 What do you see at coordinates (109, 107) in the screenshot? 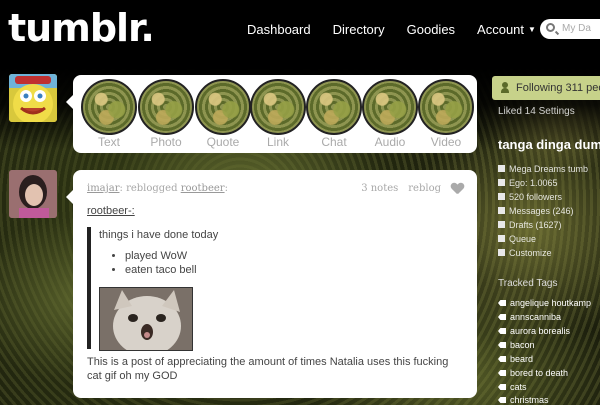
I see `text-icon` at bounding box center [109, 107].